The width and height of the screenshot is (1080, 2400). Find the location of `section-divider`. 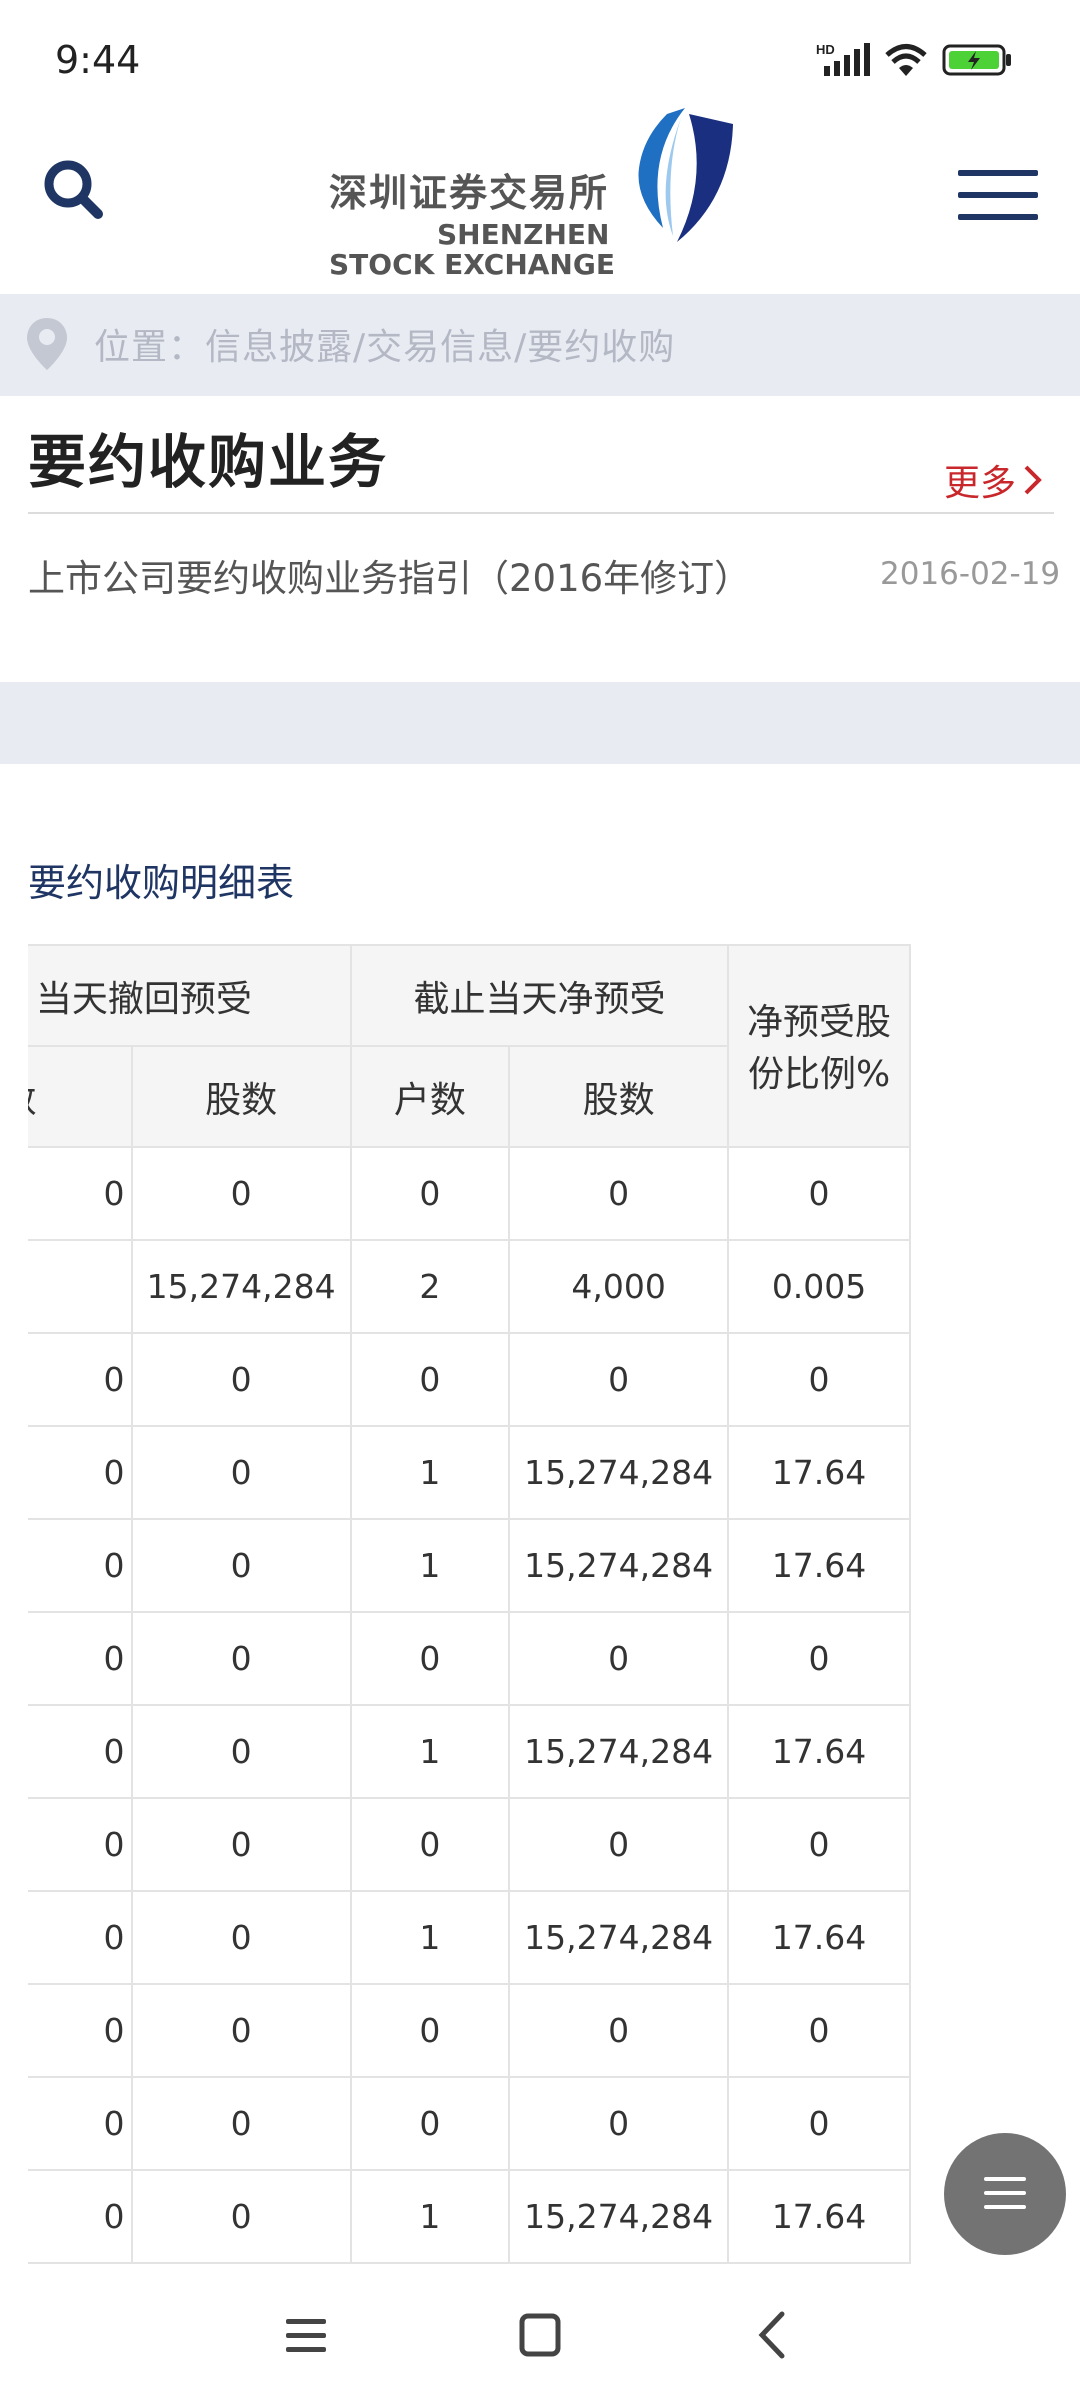

section-divider is located at coordinates (541, 513).